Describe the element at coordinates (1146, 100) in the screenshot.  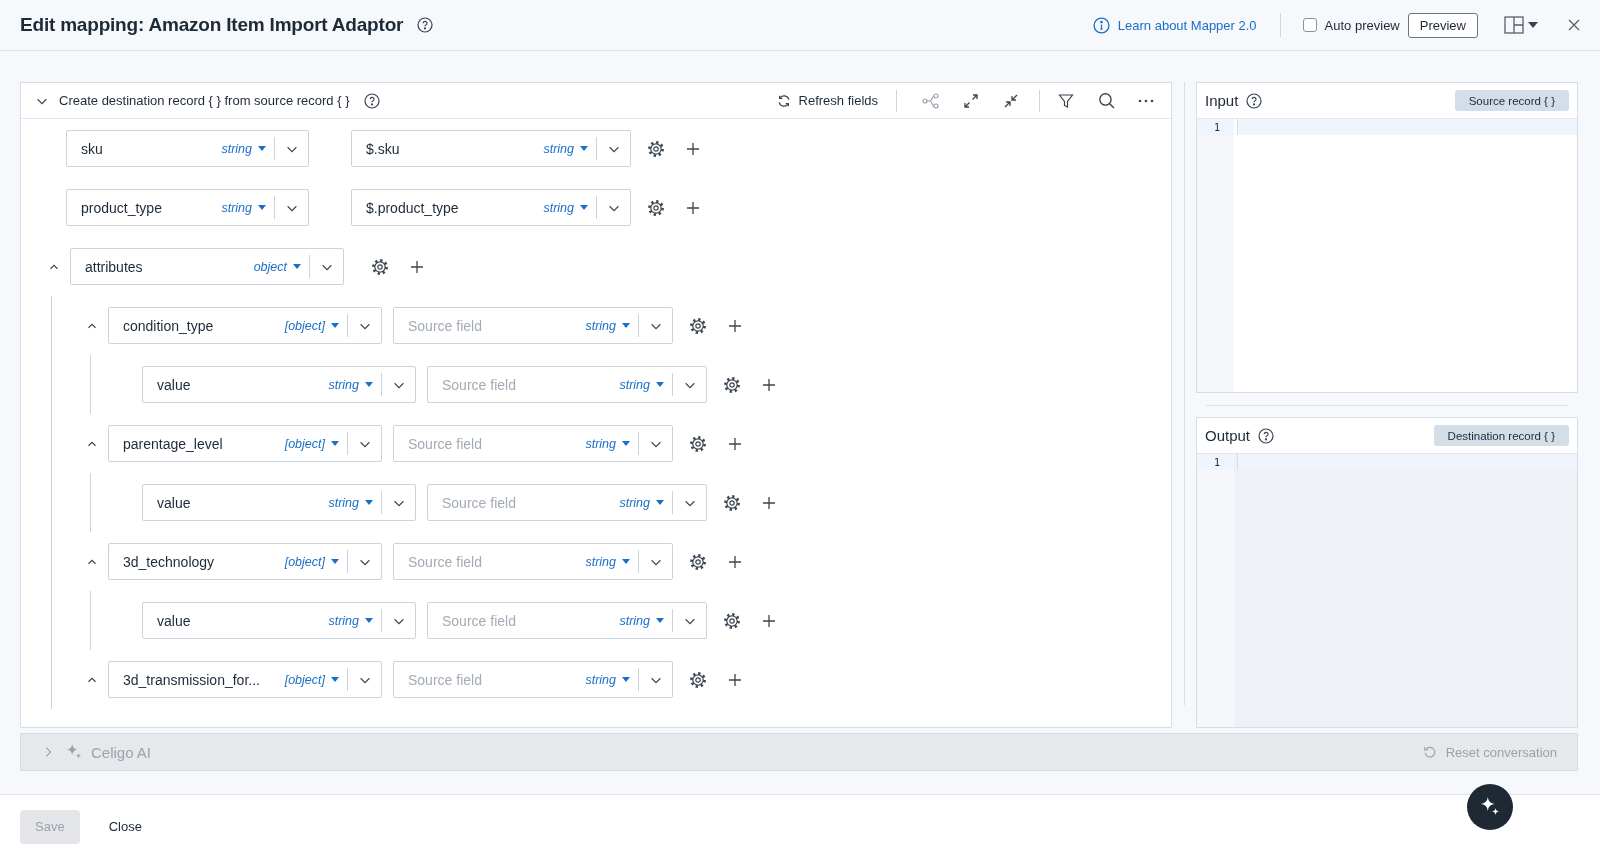
I see `more-icon` at that location.